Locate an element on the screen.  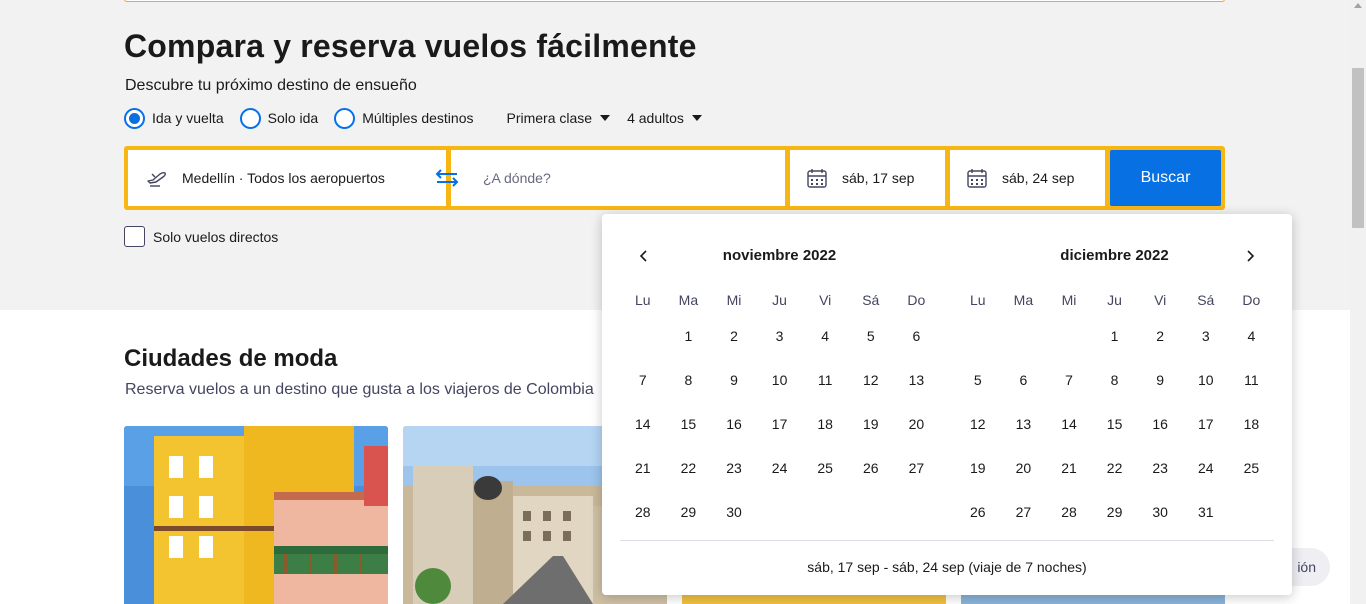
weekday-label: Ma is located at coordinates (688, 300).